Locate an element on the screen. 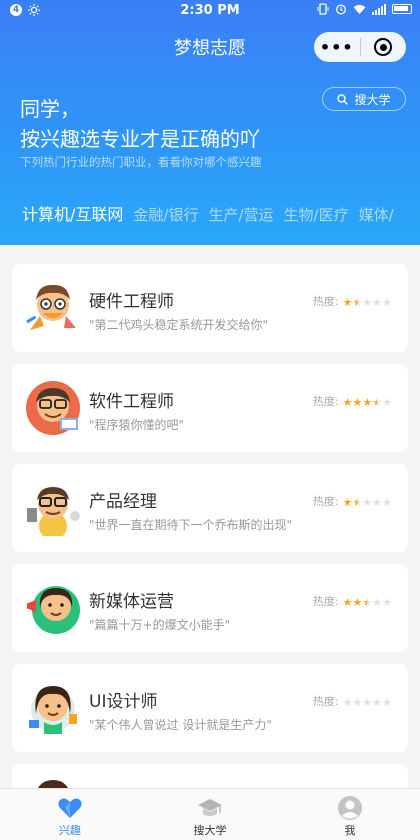 The height and width of the screenshot is (840, 420). category-tab: 媒体/ is located at coordinates (376, 214).